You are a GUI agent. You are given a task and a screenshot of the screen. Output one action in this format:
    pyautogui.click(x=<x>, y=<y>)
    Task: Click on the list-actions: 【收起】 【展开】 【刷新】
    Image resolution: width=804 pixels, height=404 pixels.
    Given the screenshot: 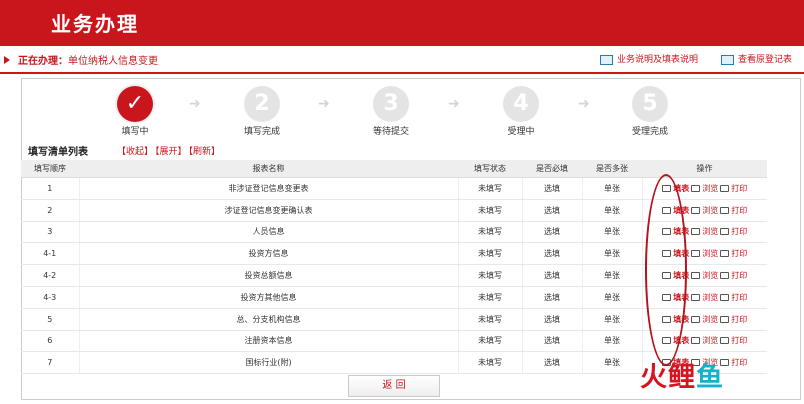 What is the action you would take?
    pyautogui.click(x=169, y=150)
    